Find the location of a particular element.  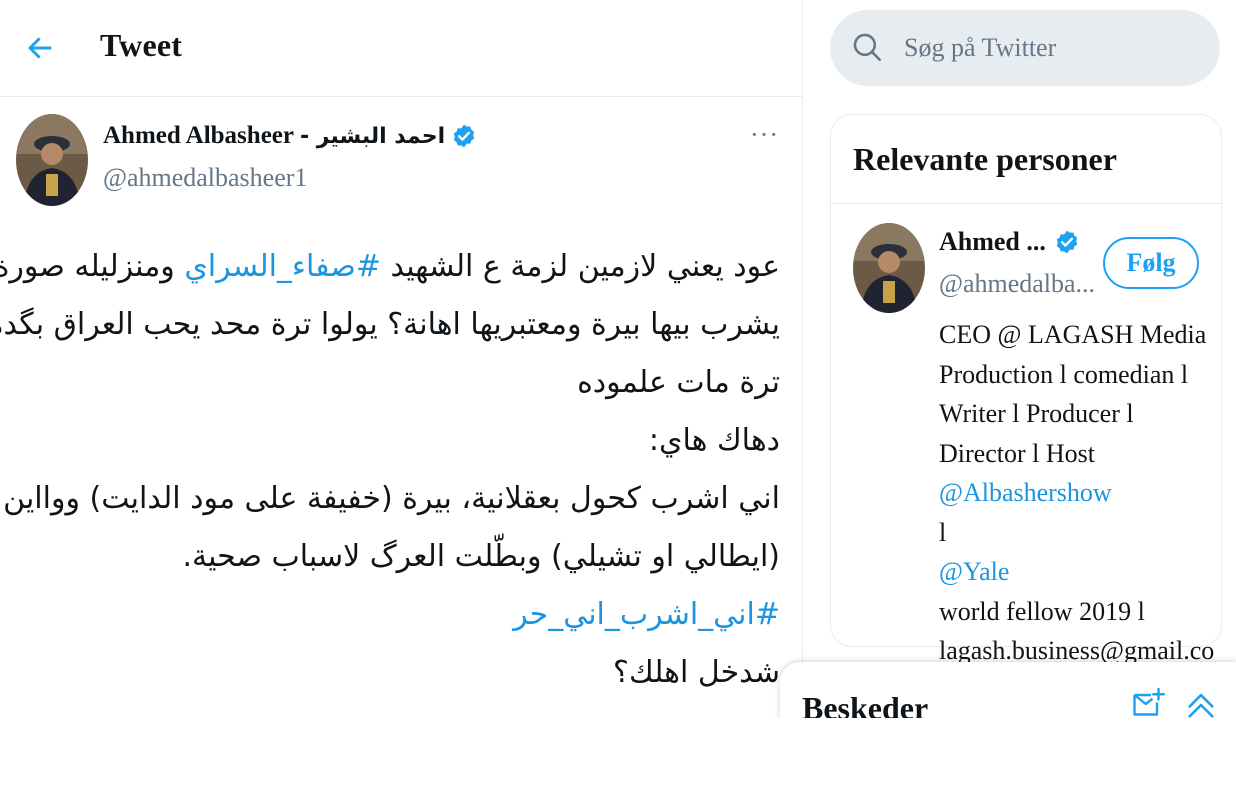

relevant-people-title: Relevante personer is located at coordinates (985, 159).